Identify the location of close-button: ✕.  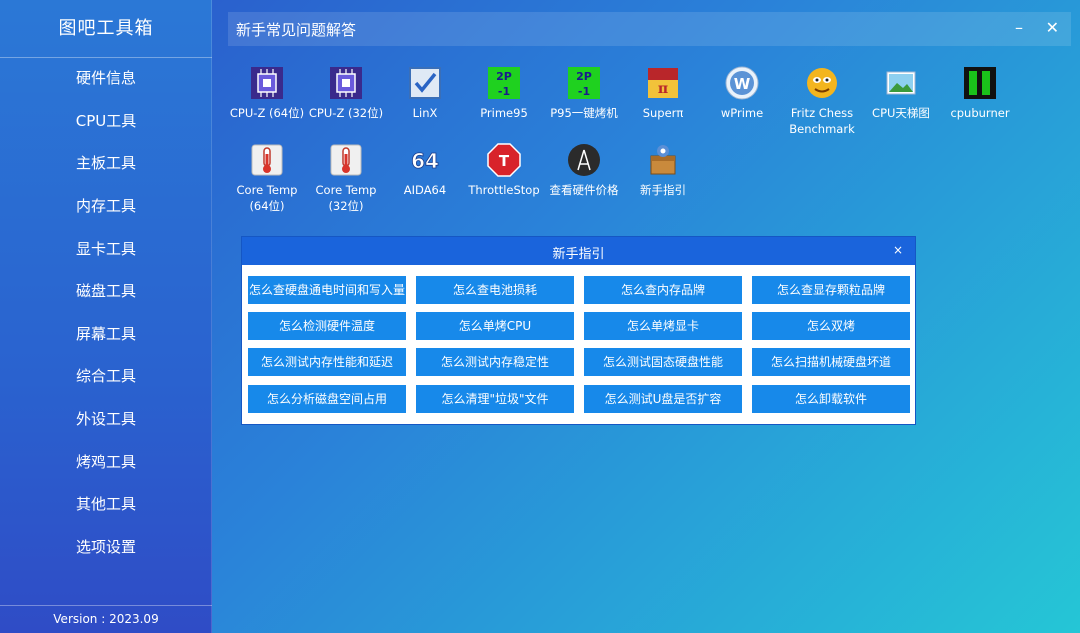
(1052, 27).